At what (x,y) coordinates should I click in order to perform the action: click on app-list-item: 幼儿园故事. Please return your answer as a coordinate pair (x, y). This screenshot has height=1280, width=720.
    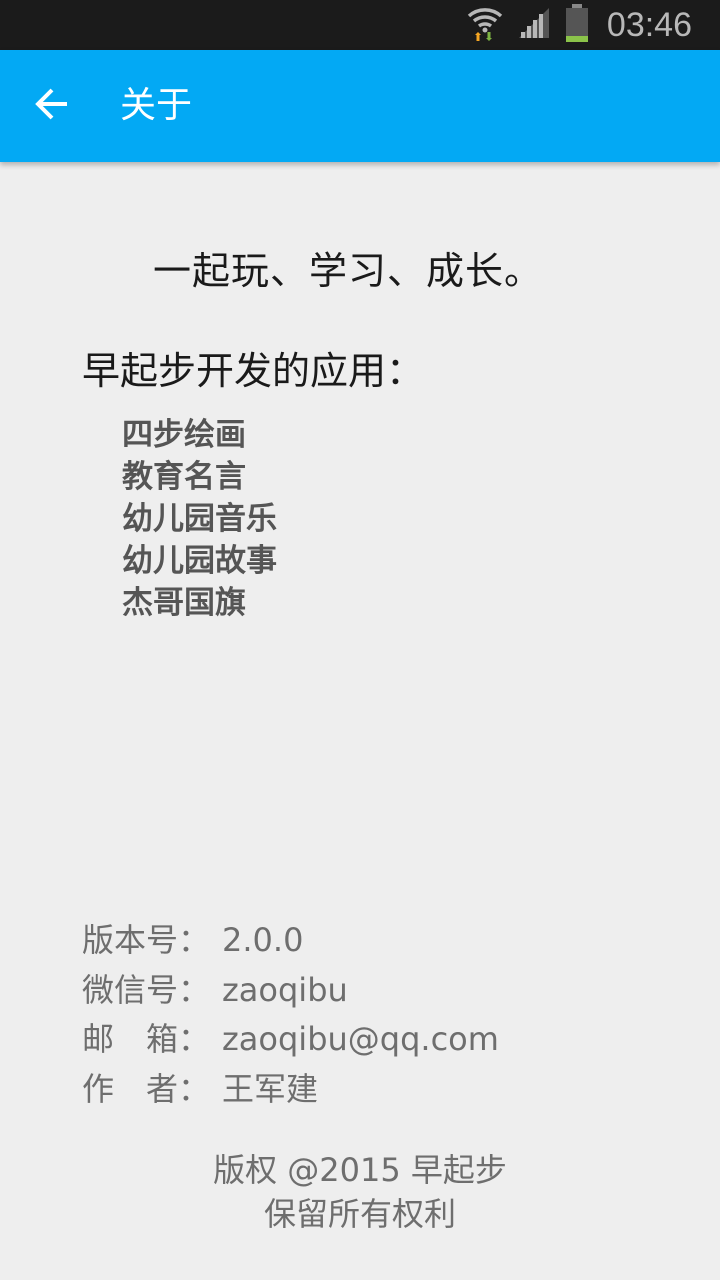
    Looking at the image, I should click on (199, 561).